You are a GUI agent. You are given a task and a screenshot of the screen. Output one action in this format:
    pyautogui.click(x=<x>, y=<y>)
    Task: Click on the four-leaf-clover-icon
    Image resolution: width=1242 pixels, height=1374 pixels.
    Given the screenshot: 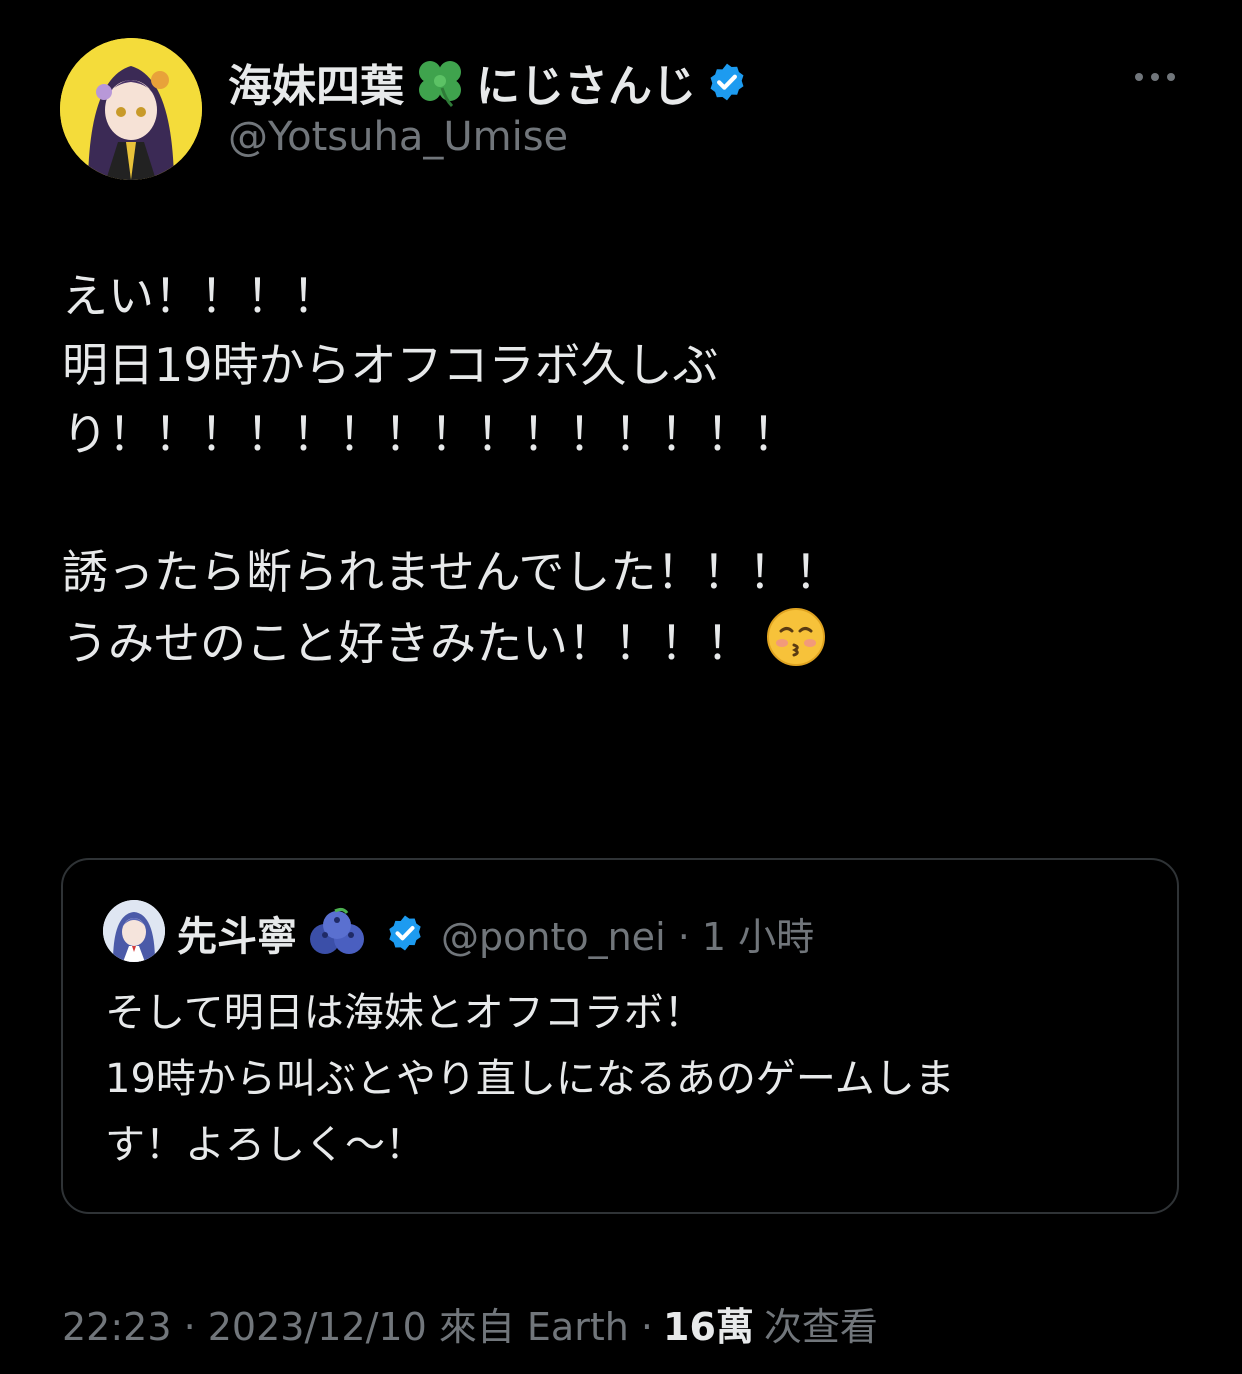 What is the action you would take?
    pyautogui.click(x=440, y=84)
    